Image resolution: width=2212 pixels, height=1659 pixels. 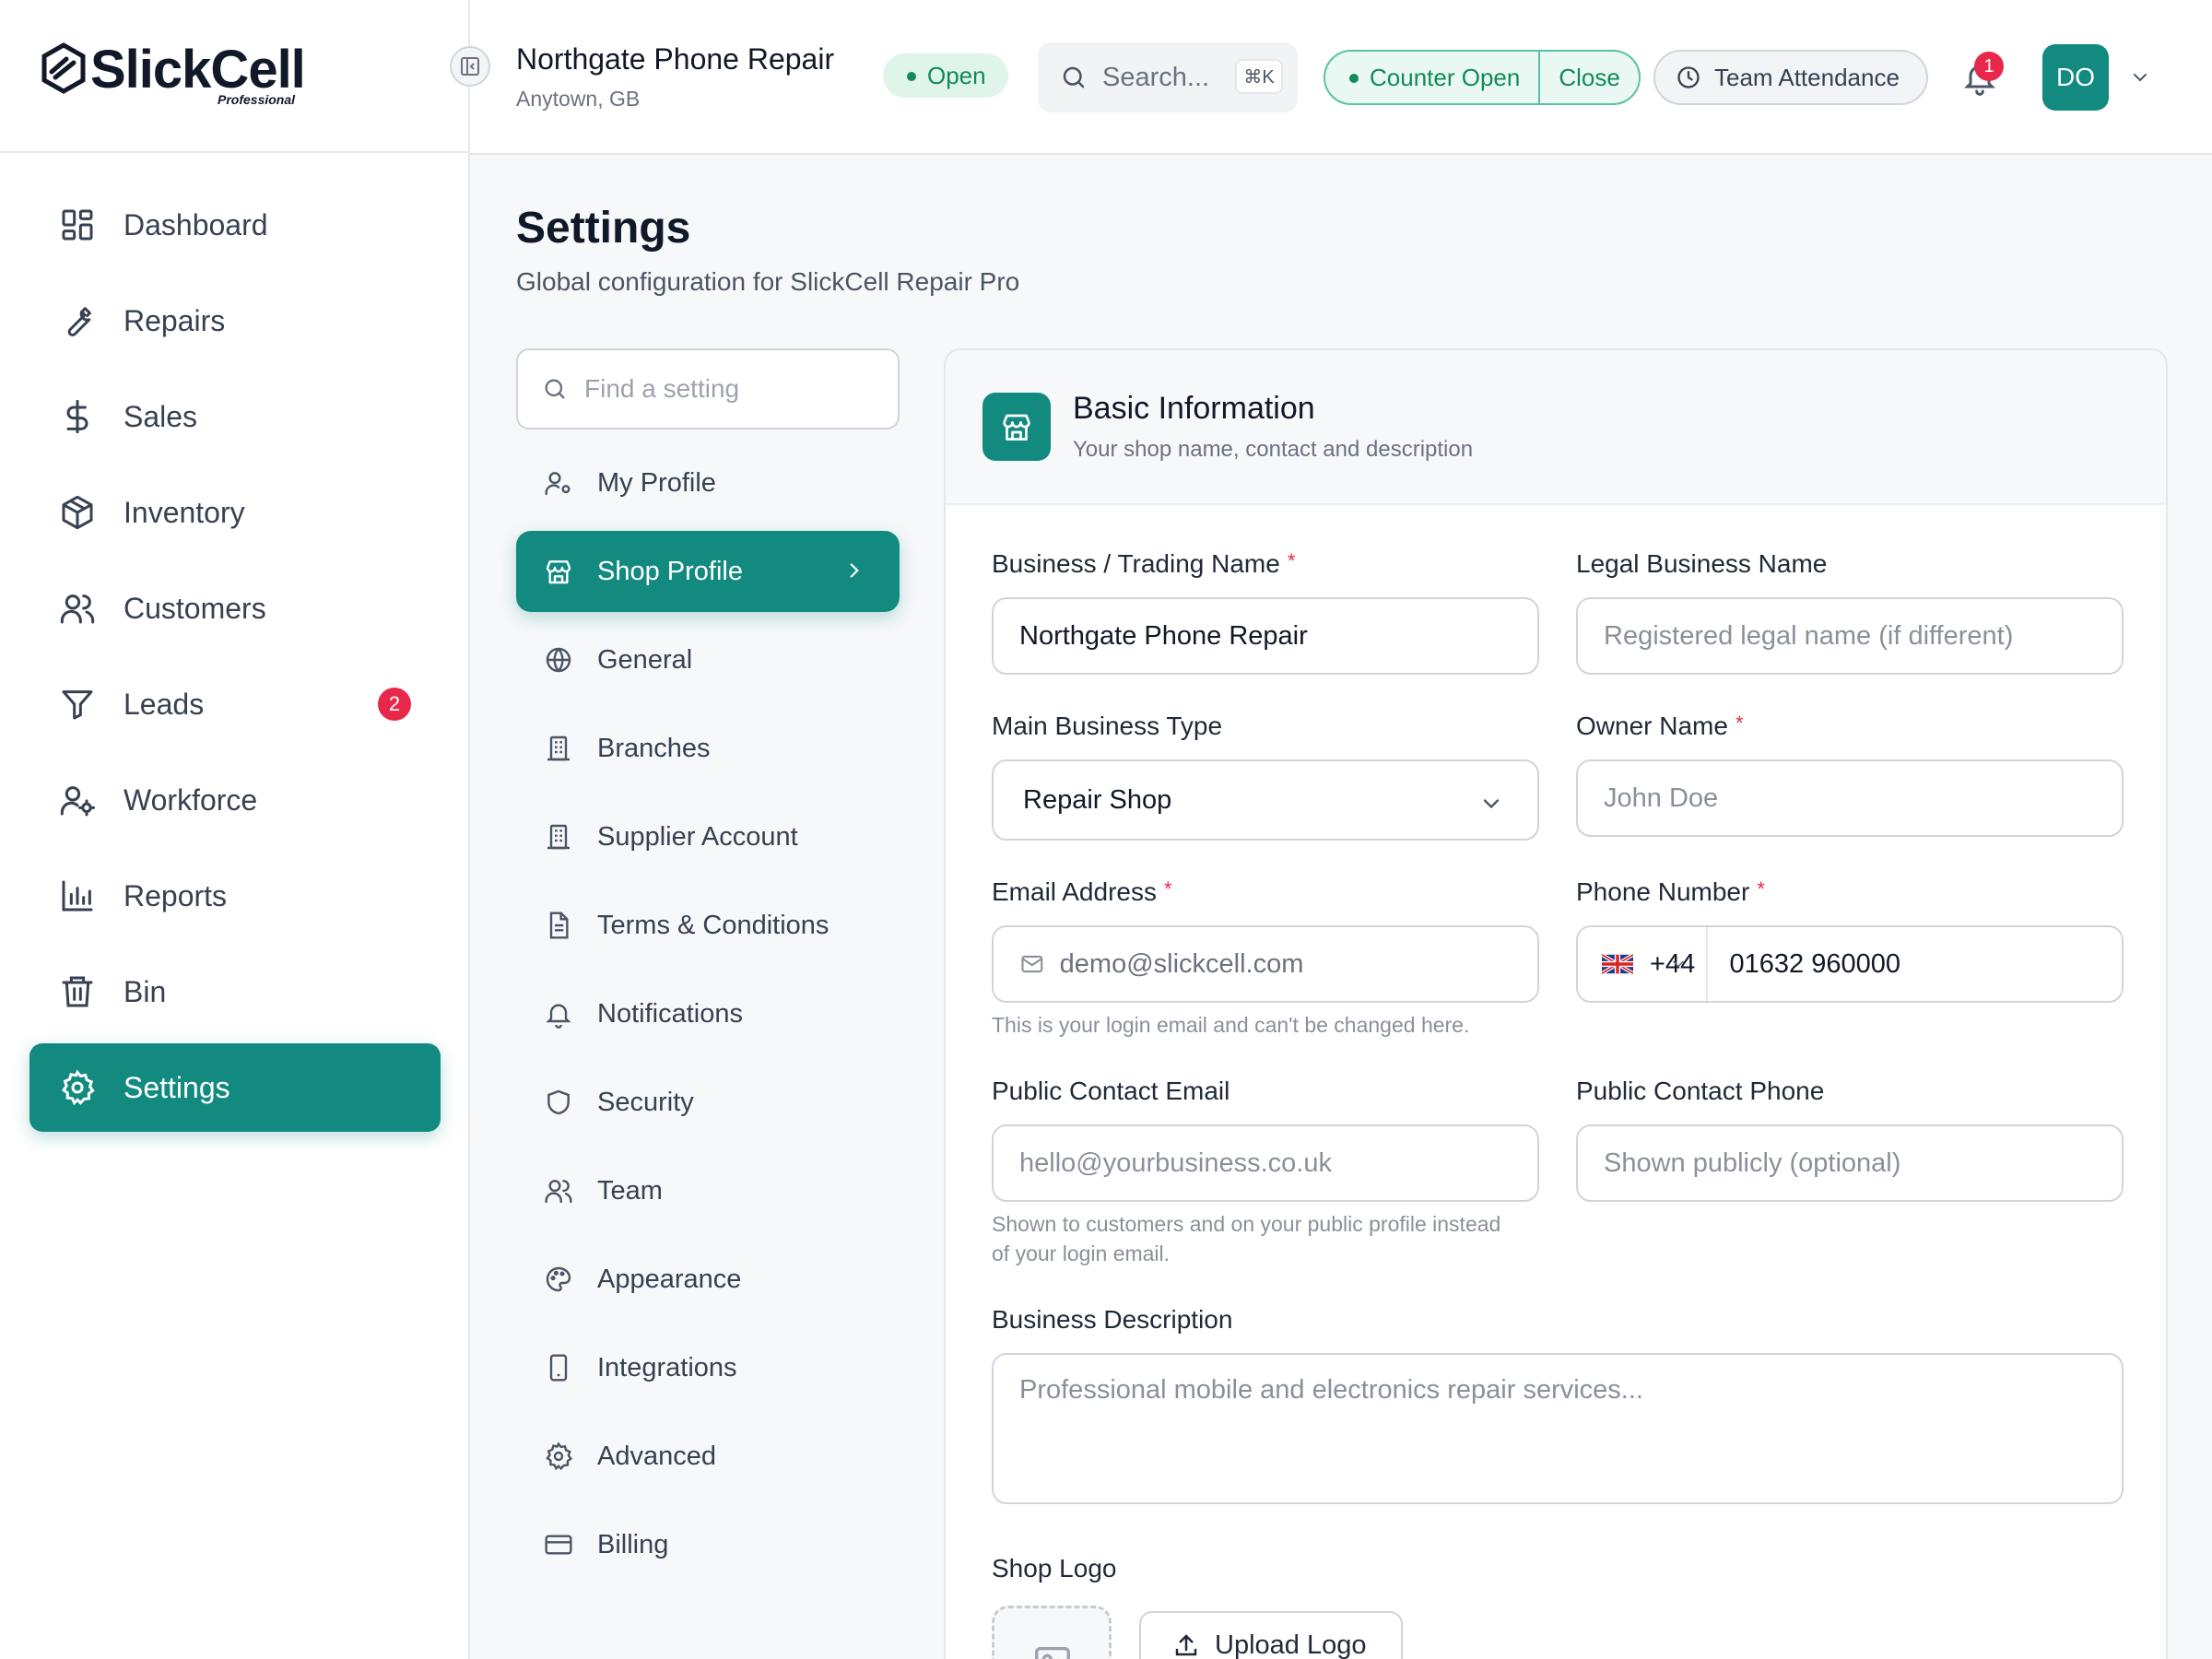 I want to click on public-email-field, so click(x=1265, y=1163).